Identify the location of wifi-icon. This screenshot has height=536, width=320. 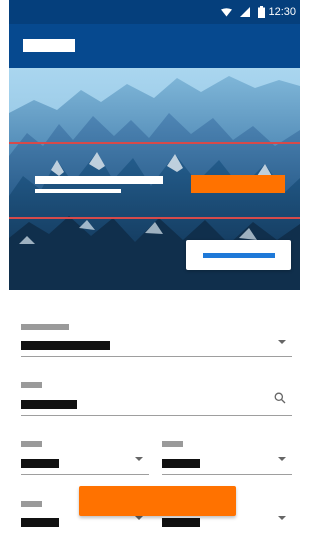
(227, 11).